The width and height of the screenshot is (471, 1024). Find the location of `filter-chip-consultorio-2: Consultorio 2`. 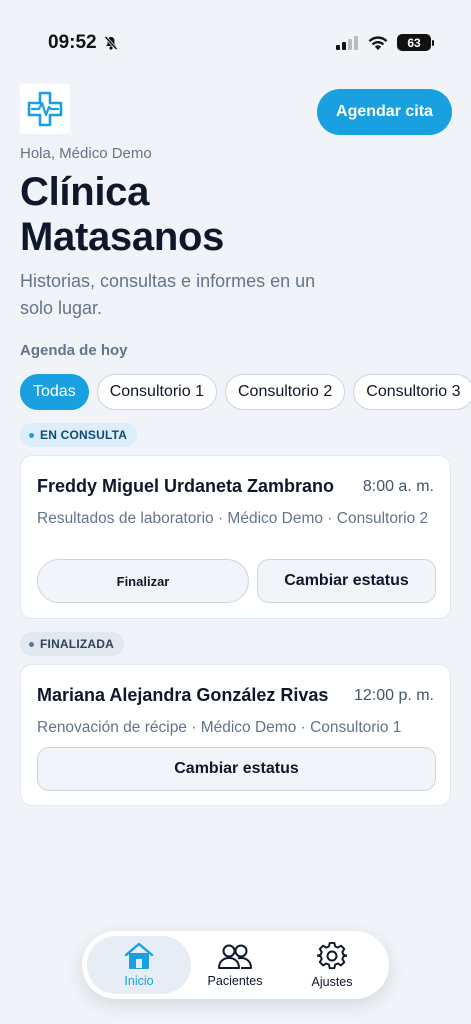

filter-chip-consultorio-2: Consultorio 2 is located at coordinates (285, 392).